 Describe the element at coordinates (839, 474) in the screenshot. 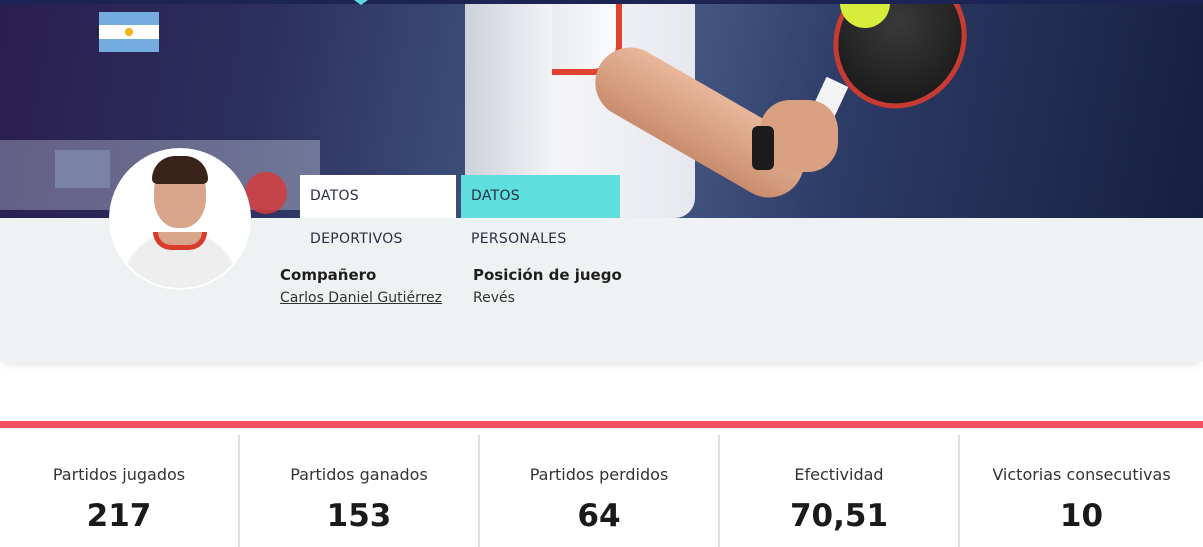

I see `stat-label: Efectividad` at that location.